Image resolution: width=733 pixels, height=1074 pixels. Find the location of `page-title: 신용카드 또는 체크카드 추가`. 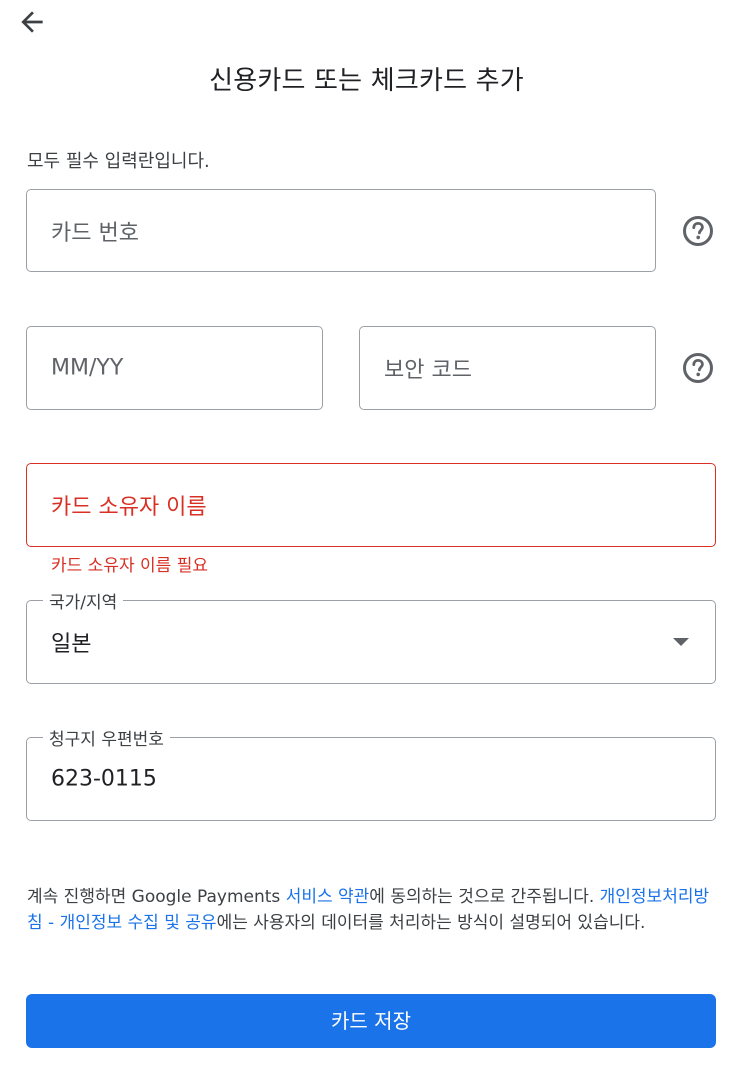

page-title: 신용카드 또는 체크카드 추가 is located at coordinates (366, 81).